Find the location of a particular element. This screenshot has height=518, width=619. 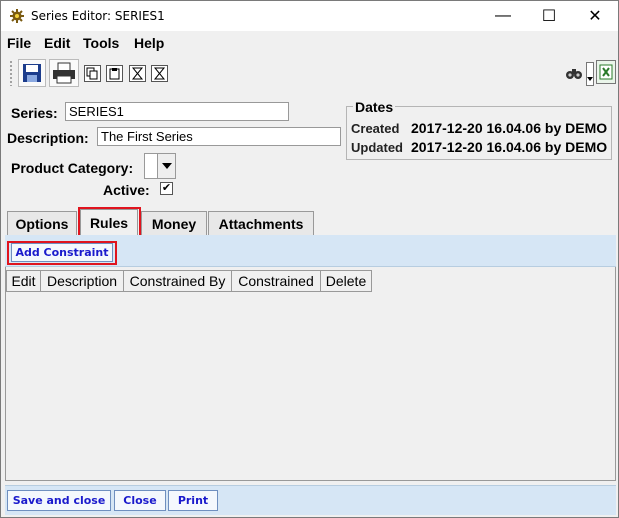

close-window-button: ✕ is located at coordinates (595, 16).